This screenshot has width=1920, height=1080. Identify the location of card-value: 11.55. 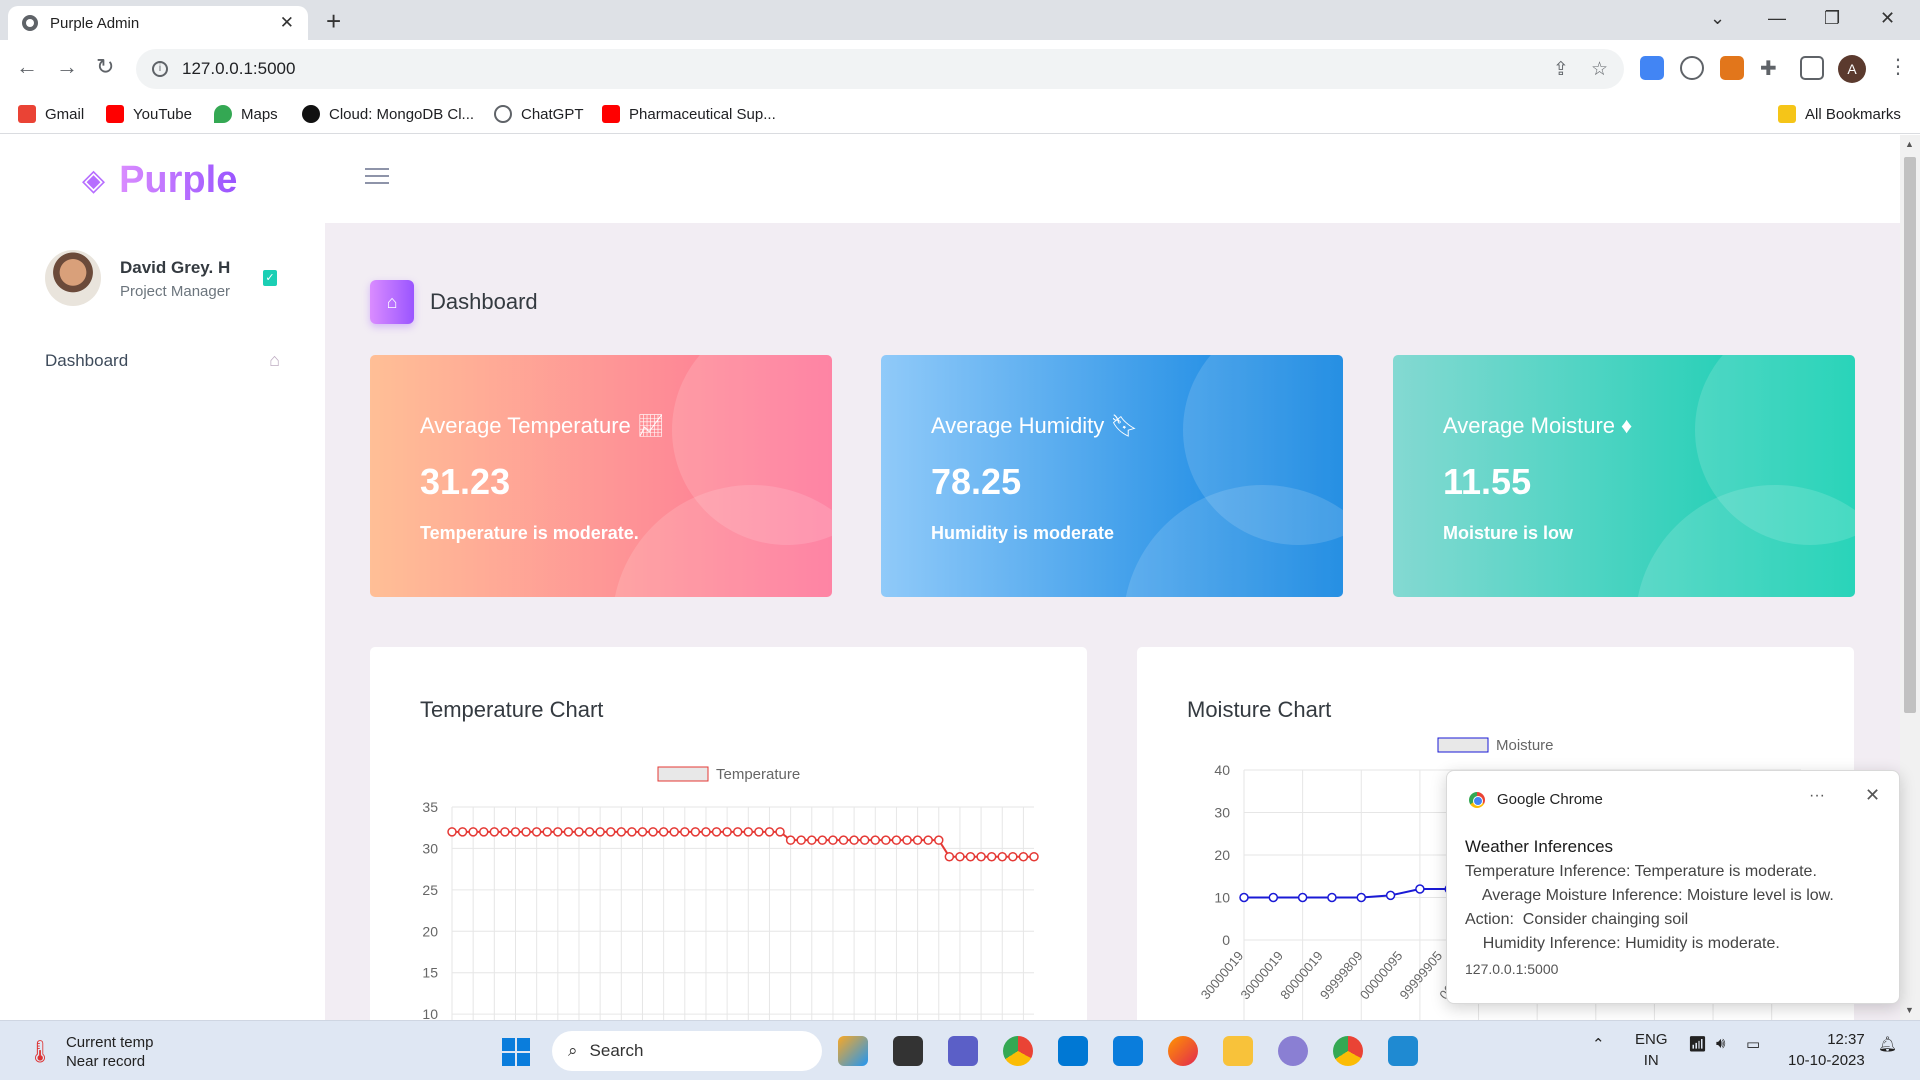
(1487, 481).